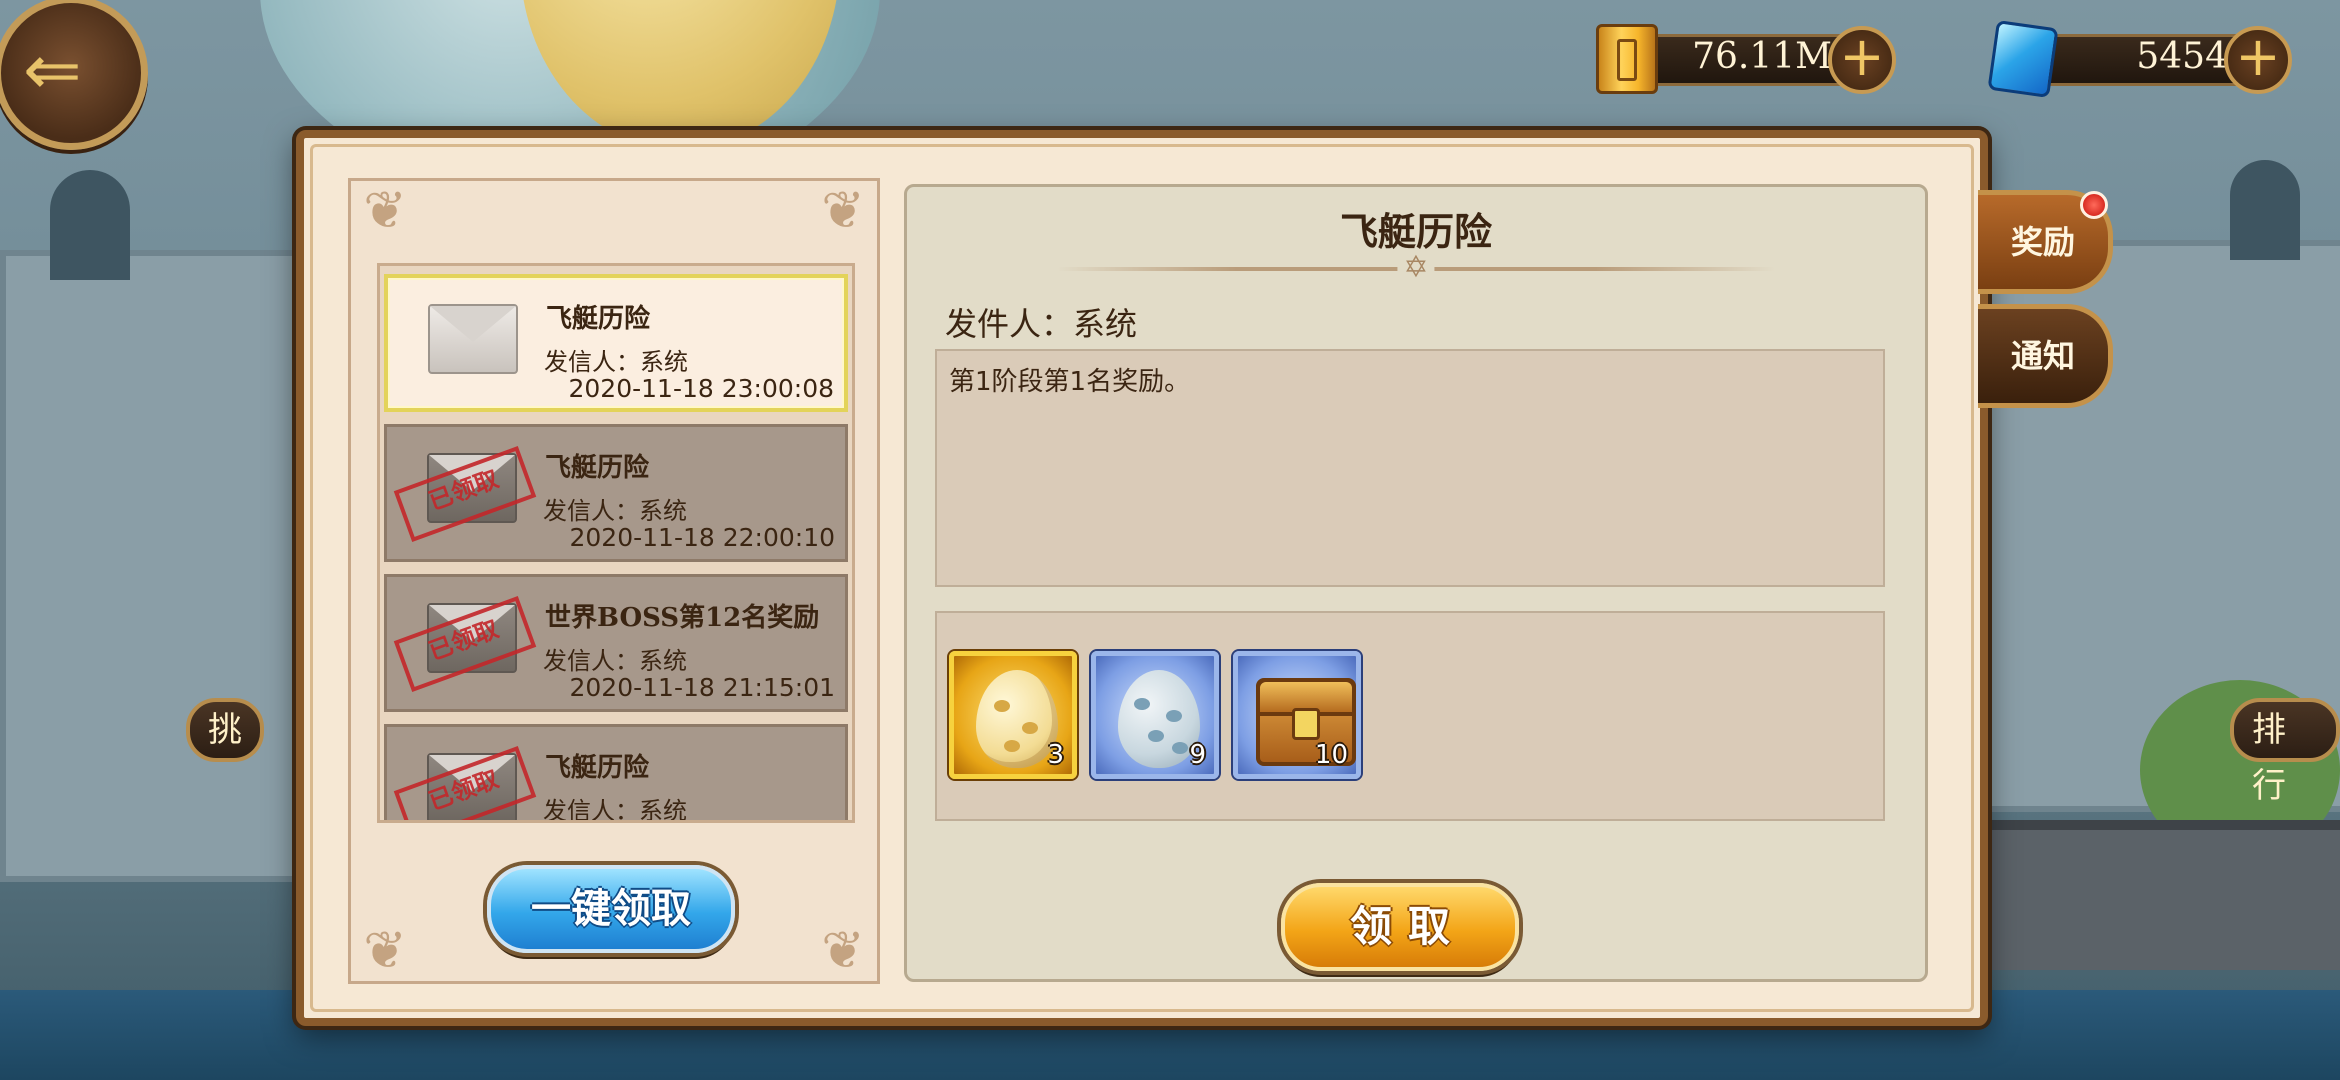  Describe the element at coordinates (702, 537) in the screenshot. I see `mail-time: 2020-11-18 22:00:10` at that location.